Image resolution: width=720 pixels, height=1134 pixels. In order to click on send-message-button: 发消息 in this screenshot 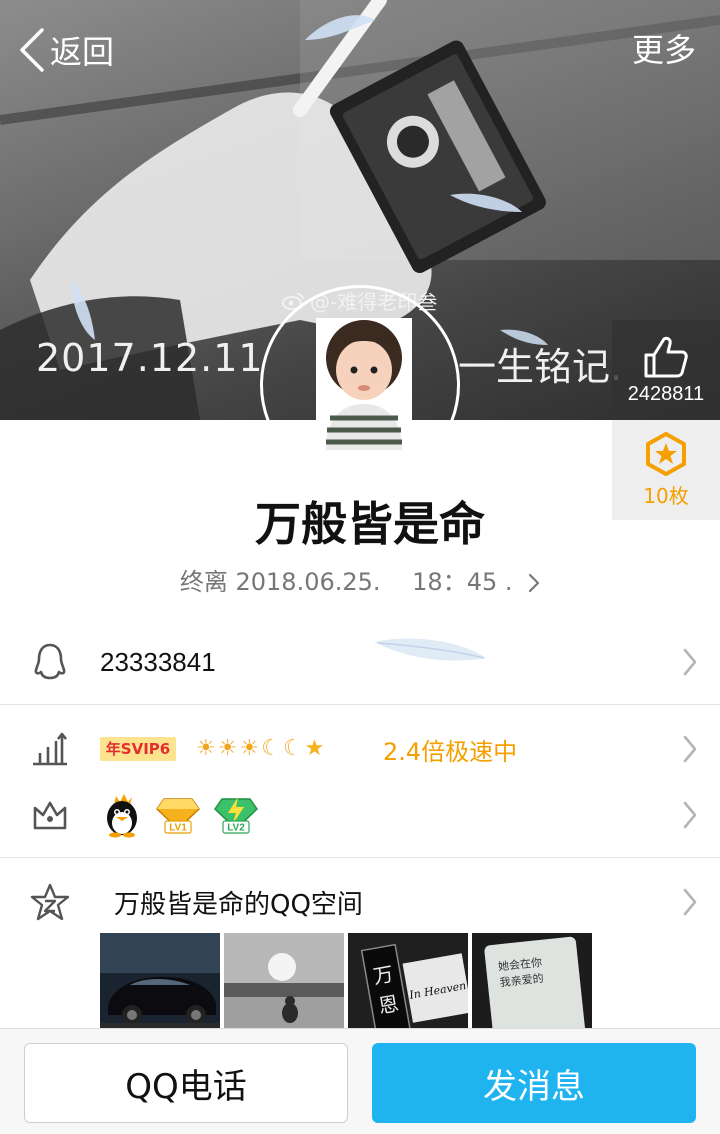, I will do `click(534, 1083)`.